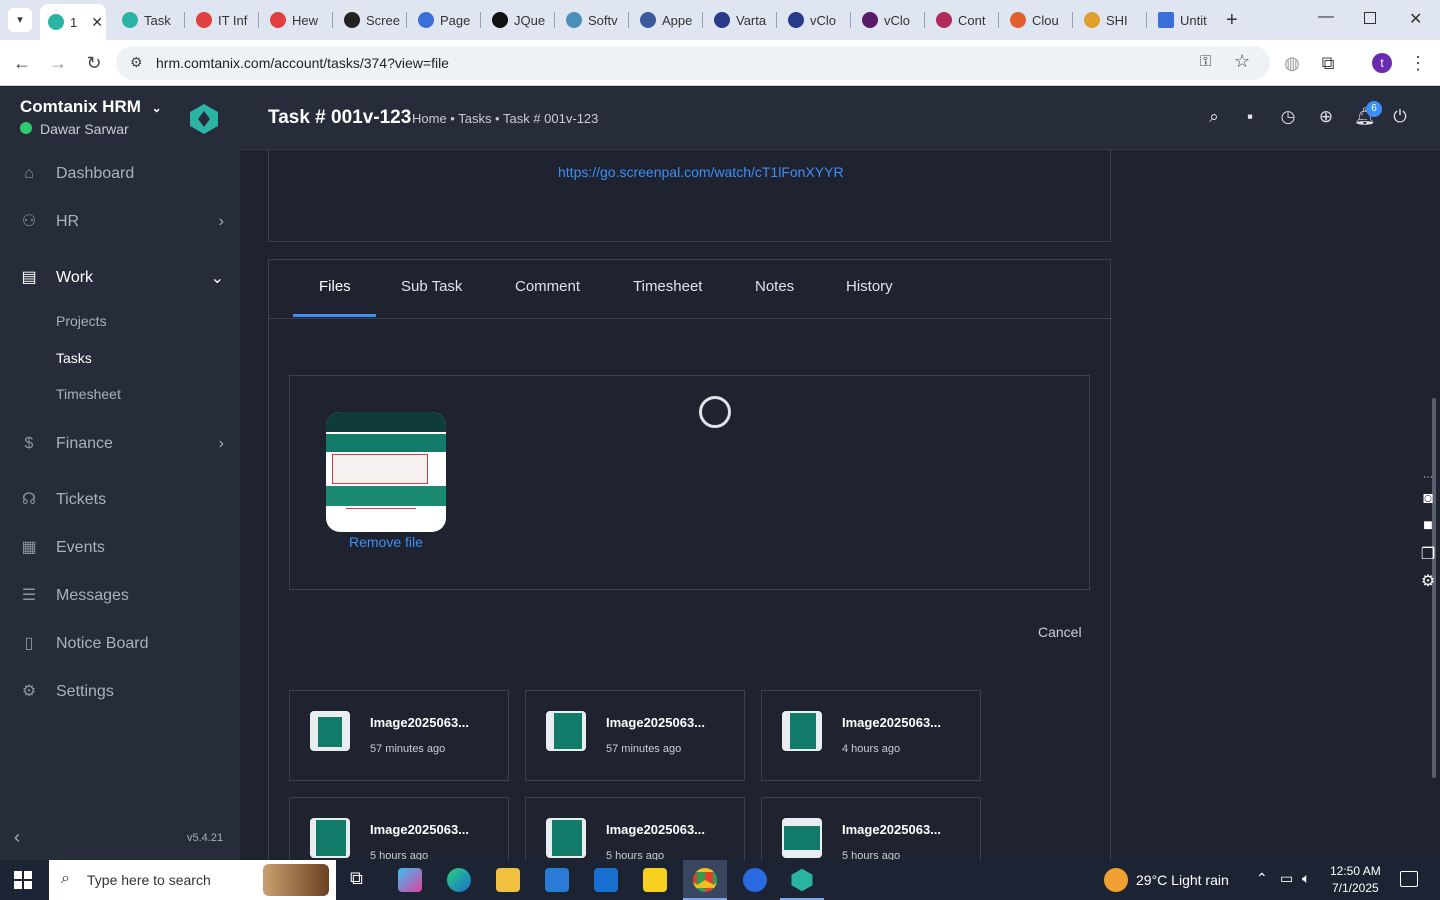  Describe the element at coordinates (23, 880) in the screenshot. I see `windows-start-icon` at that location.